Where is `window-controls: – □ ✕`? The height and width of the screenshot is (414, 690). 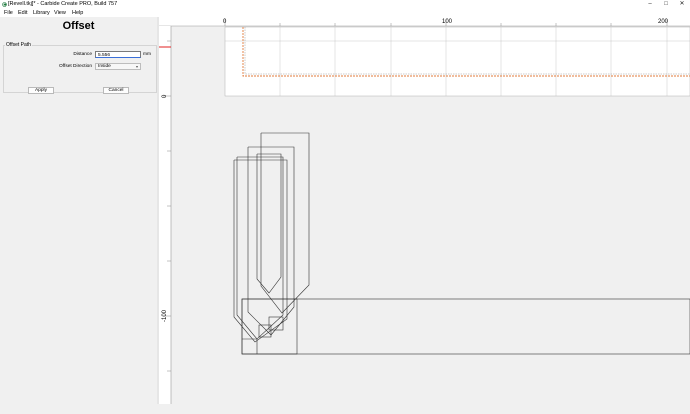
window-controls: – □ ✕ is located at coordinates (666, 4).